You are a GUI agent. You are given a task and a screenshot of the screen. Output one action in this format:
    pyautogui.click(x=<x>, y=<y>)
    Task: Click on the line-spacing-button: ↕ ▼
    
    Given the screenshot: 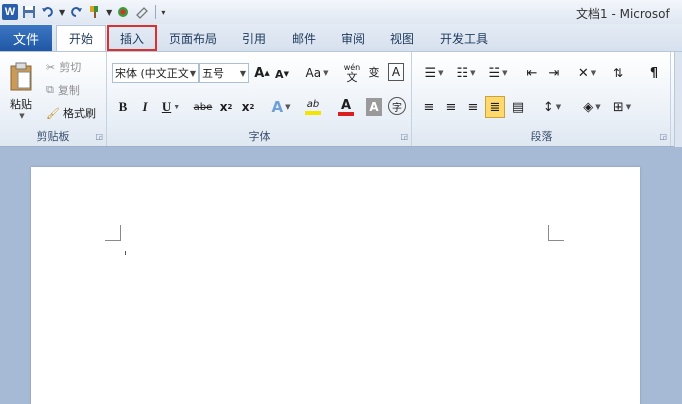 What is the action you would take?
    pyautogui.click(x=552, y=107)
    